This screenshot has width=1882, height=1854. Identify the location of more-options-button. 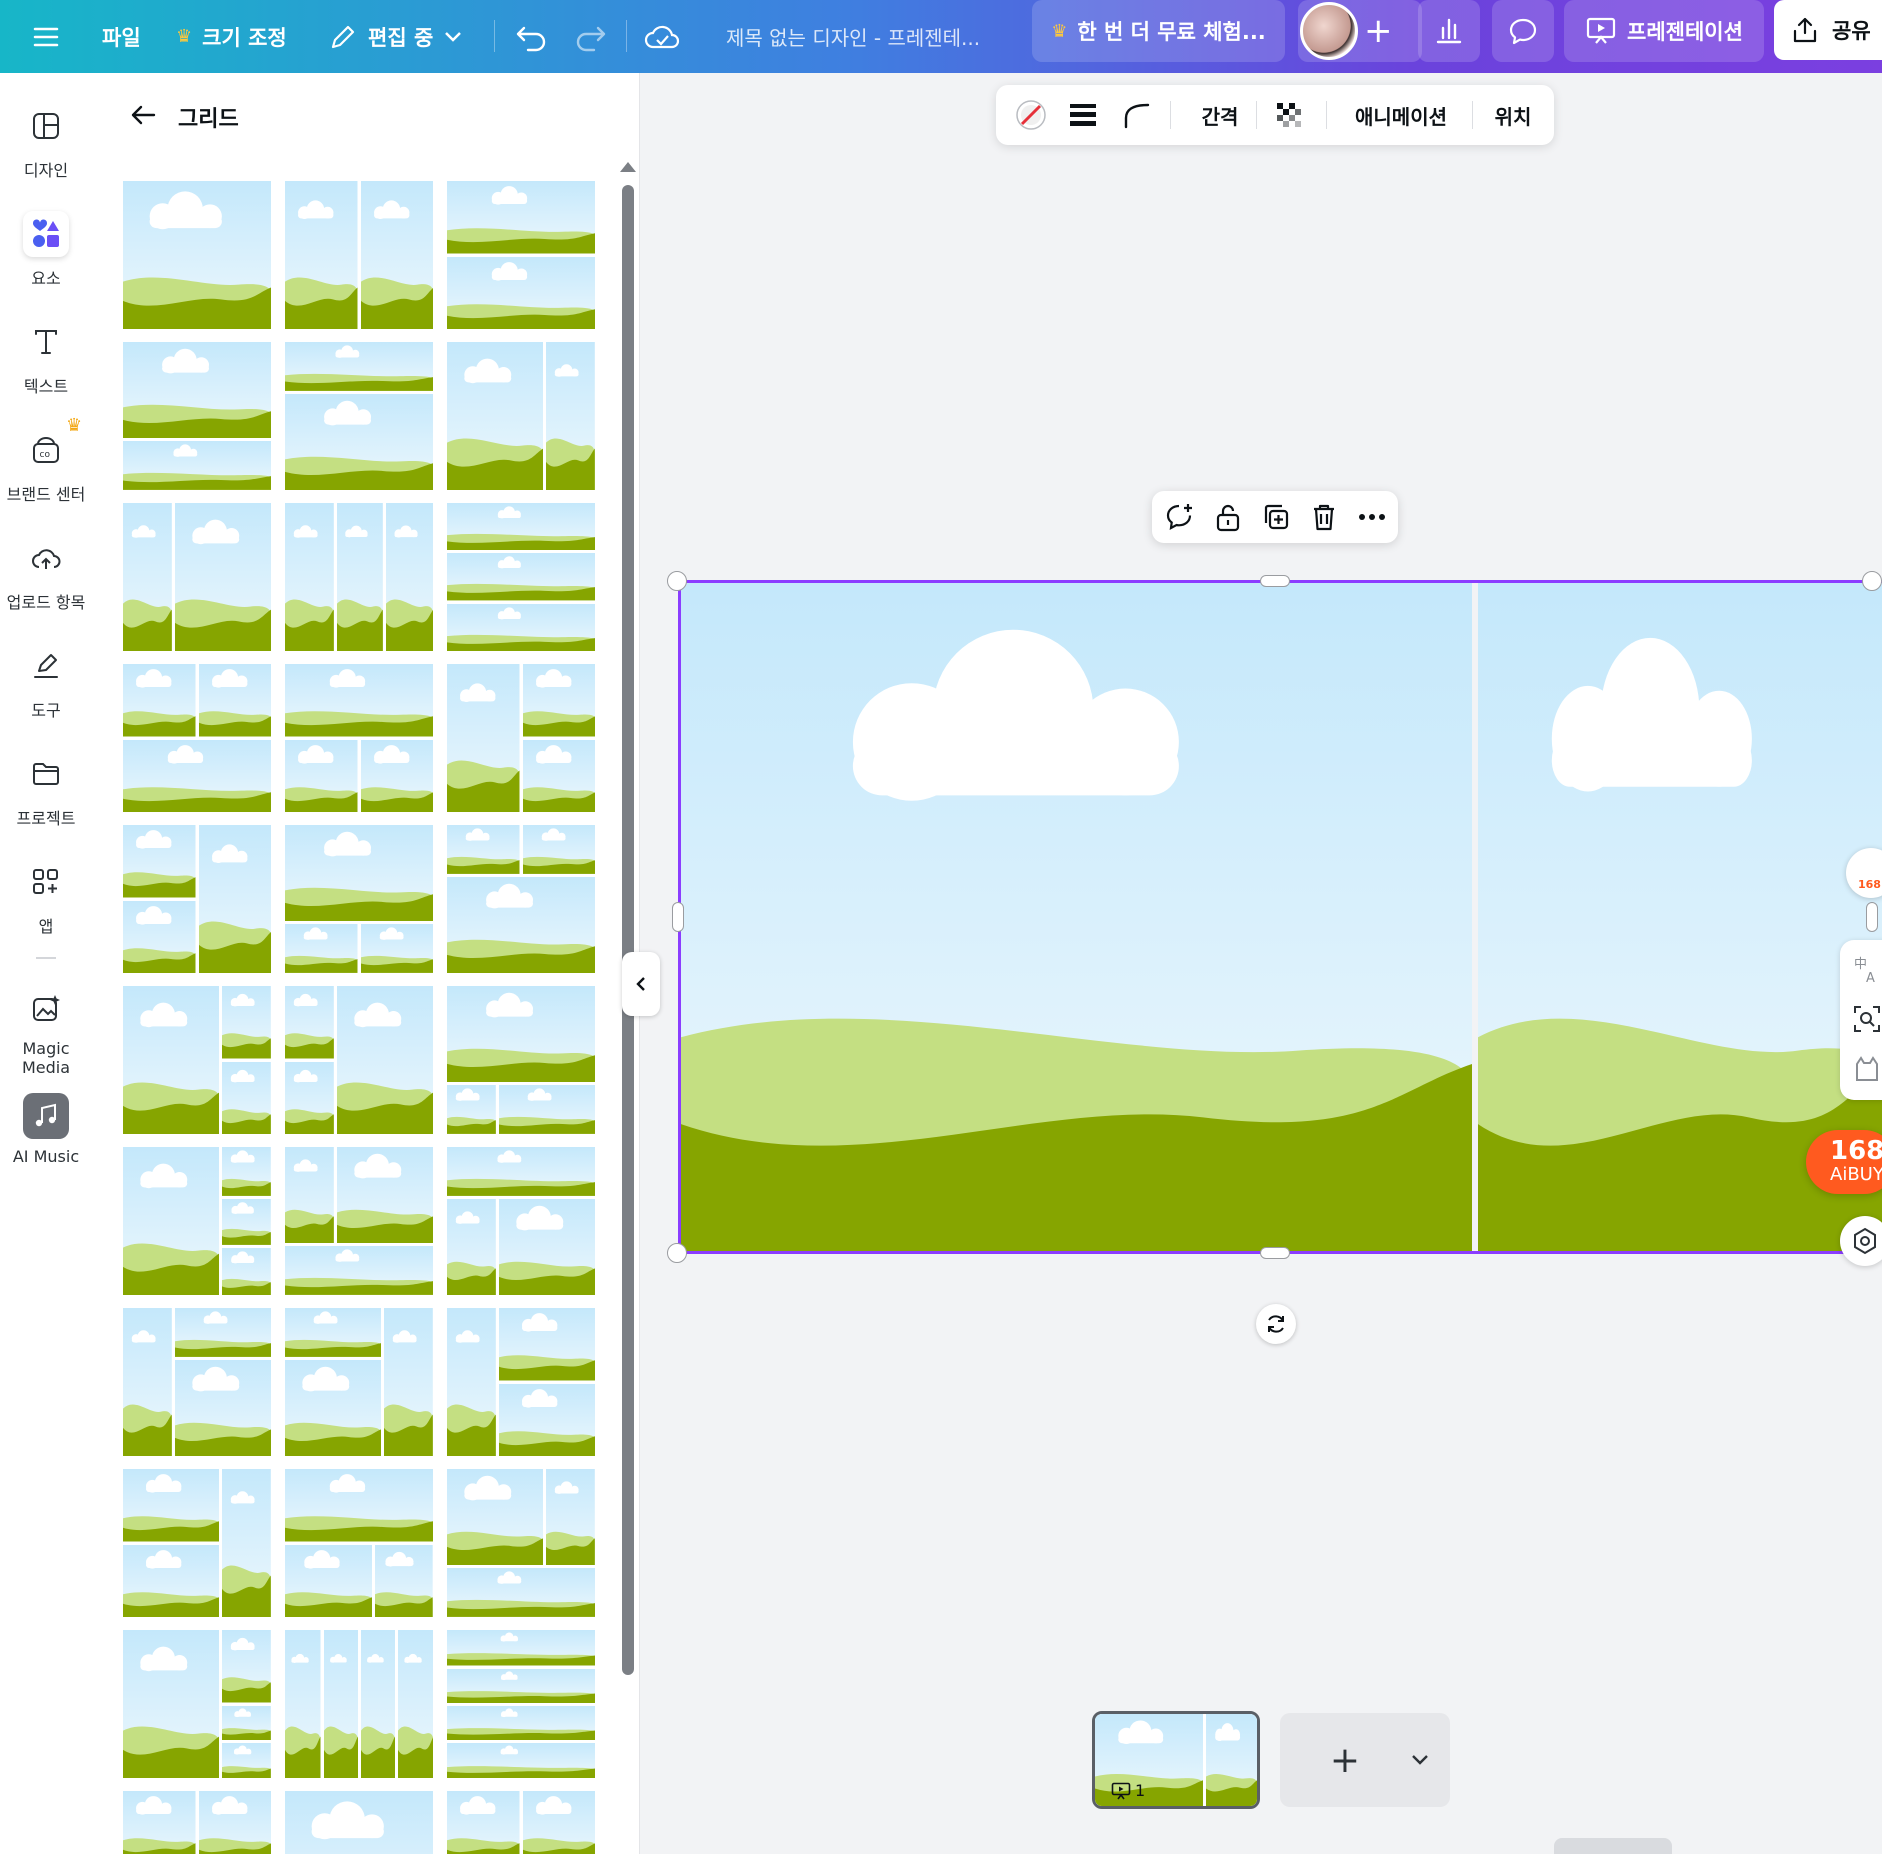
(1372, 517).